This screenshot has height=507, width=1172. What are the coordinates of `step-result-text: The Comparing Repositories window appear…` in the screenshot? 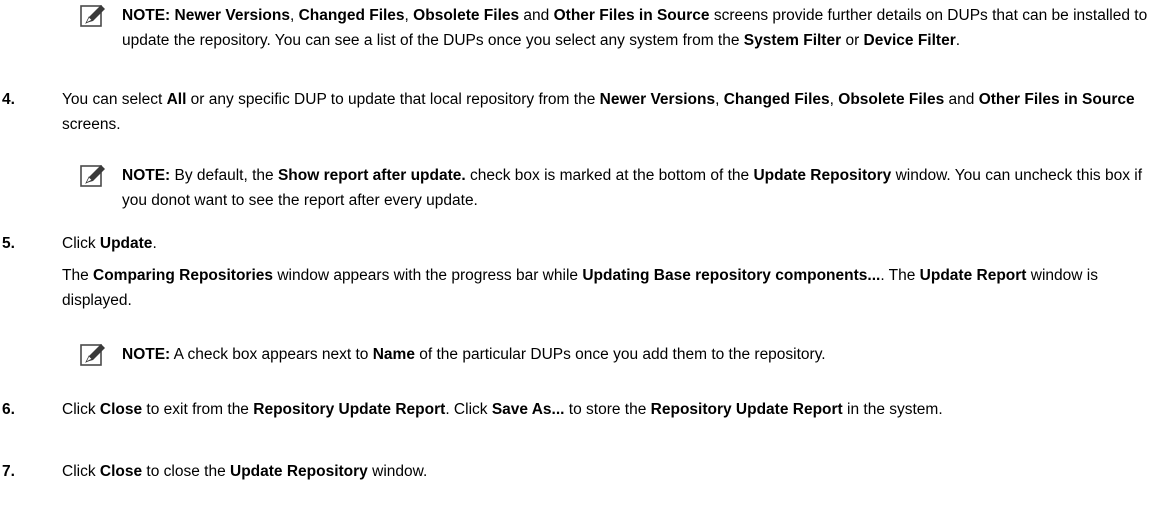 It's located at (580, 288).